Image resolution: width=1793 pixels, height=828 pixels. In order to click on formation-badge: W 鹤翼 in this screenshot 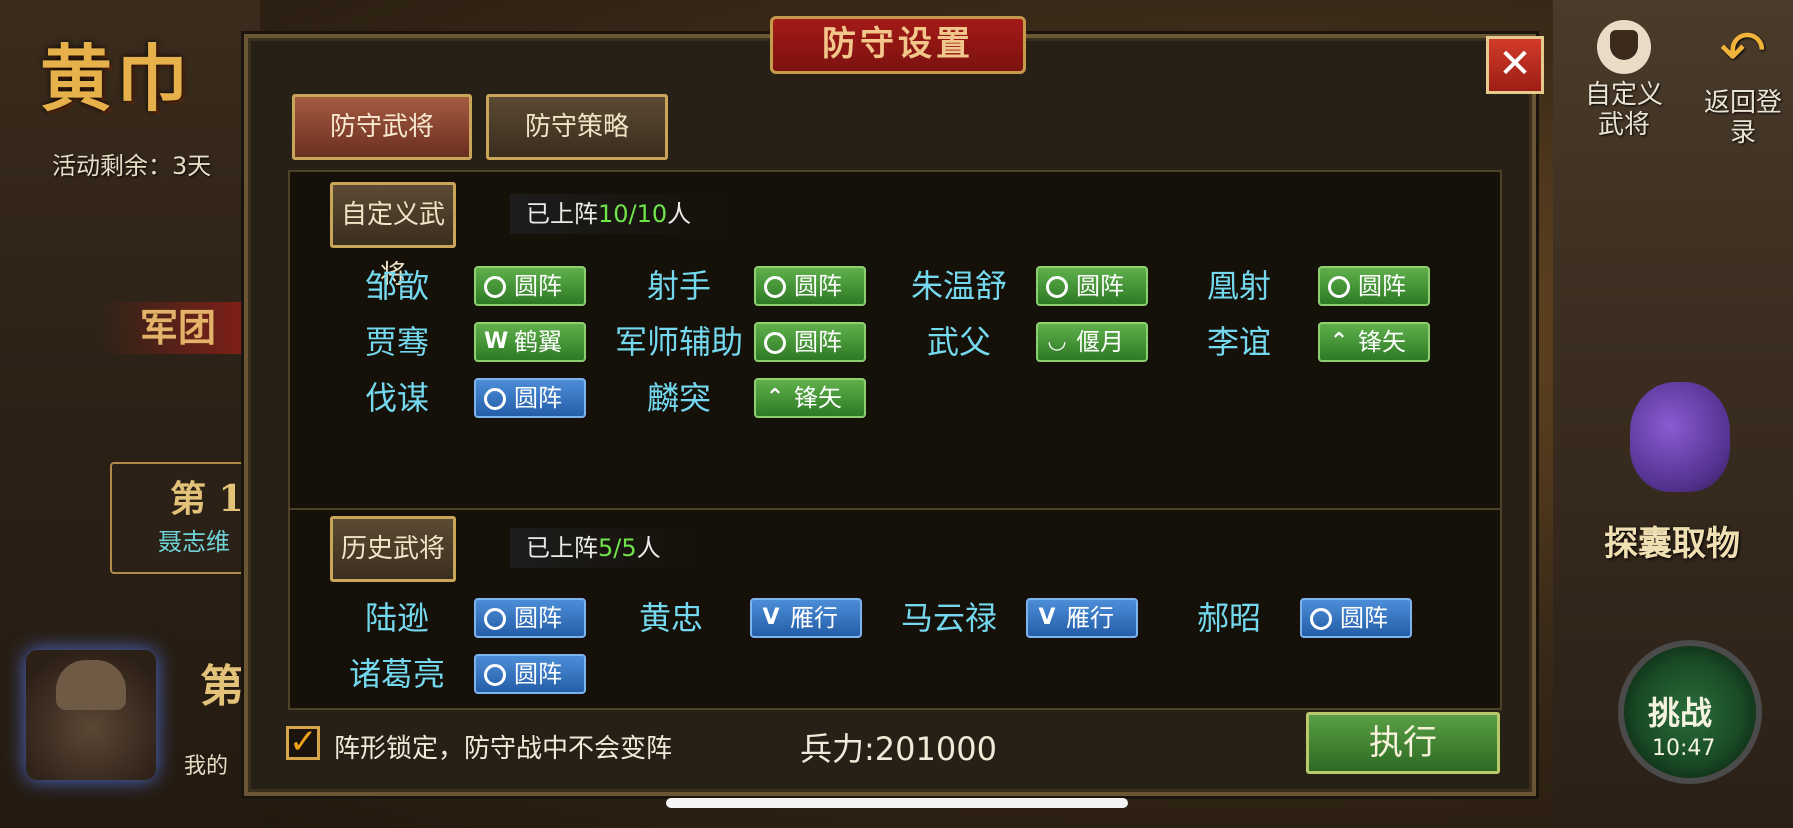, I will do `click(530, 342)`.